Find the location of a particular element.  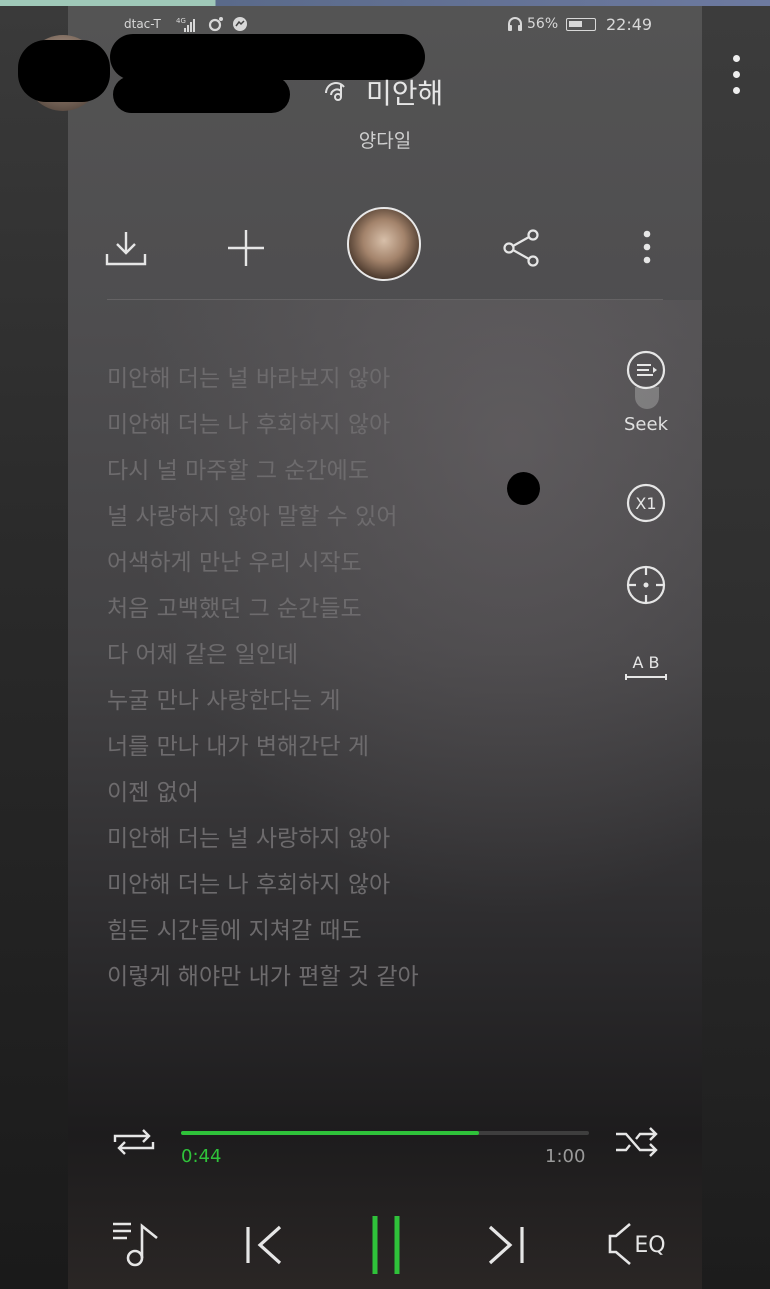

song-title-row: 미안해 is located at coordinates (381, 92).